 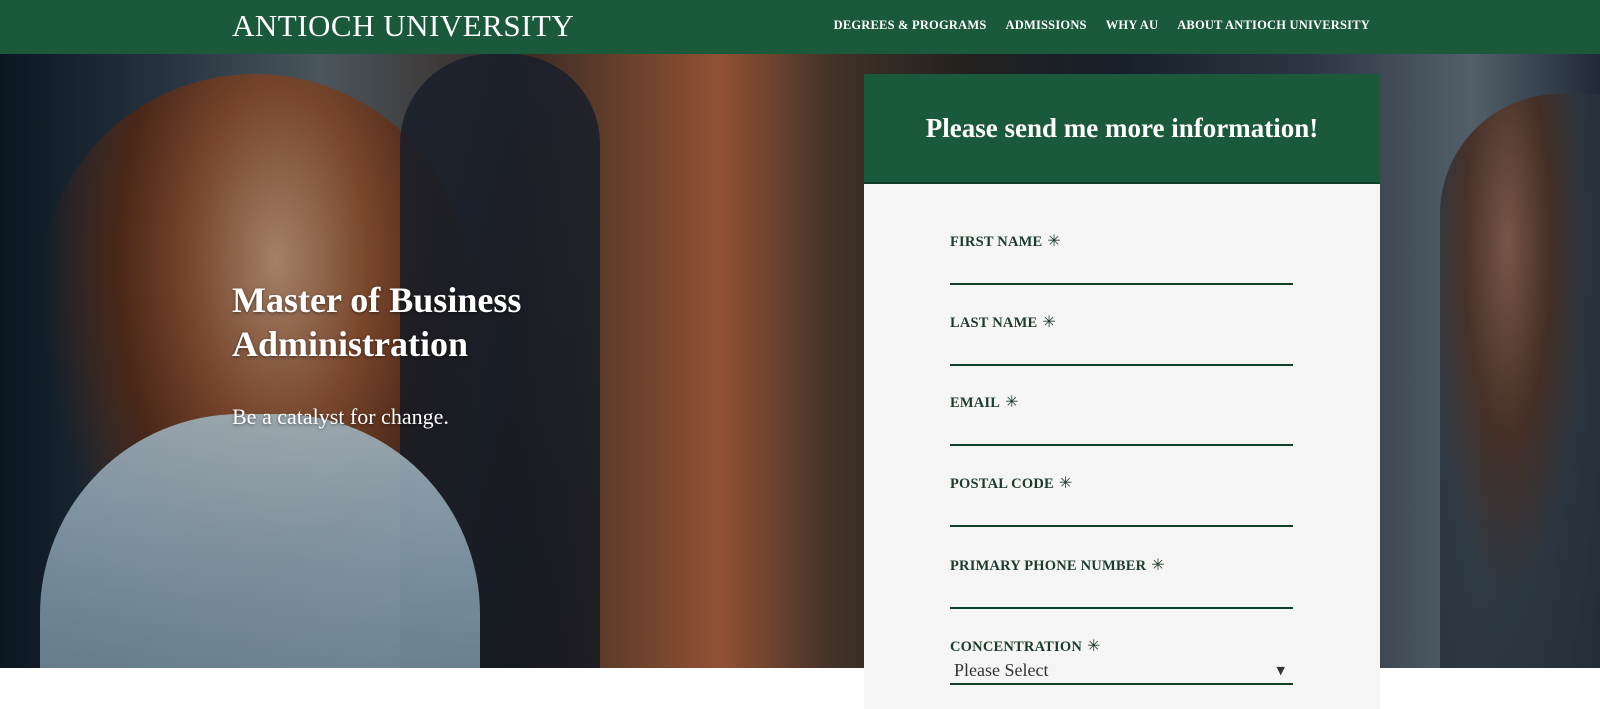 What do you see at coordinates (910, 25) in the screenshot?
I see `nav-degrees-programs: DEGREES & PROGRAMS` at bounding box center [910, 25].